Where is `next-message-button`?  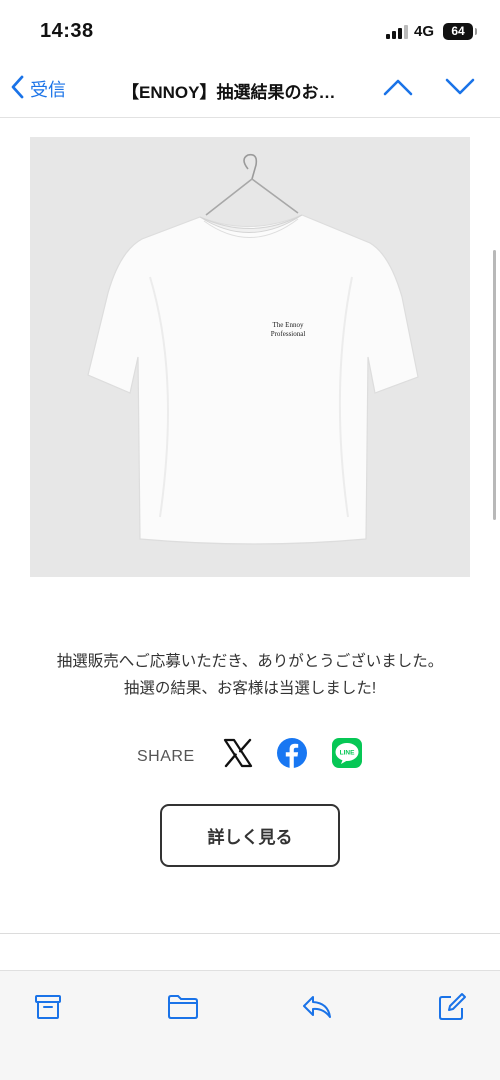 next-message-button is located at coordinates (460, 89).